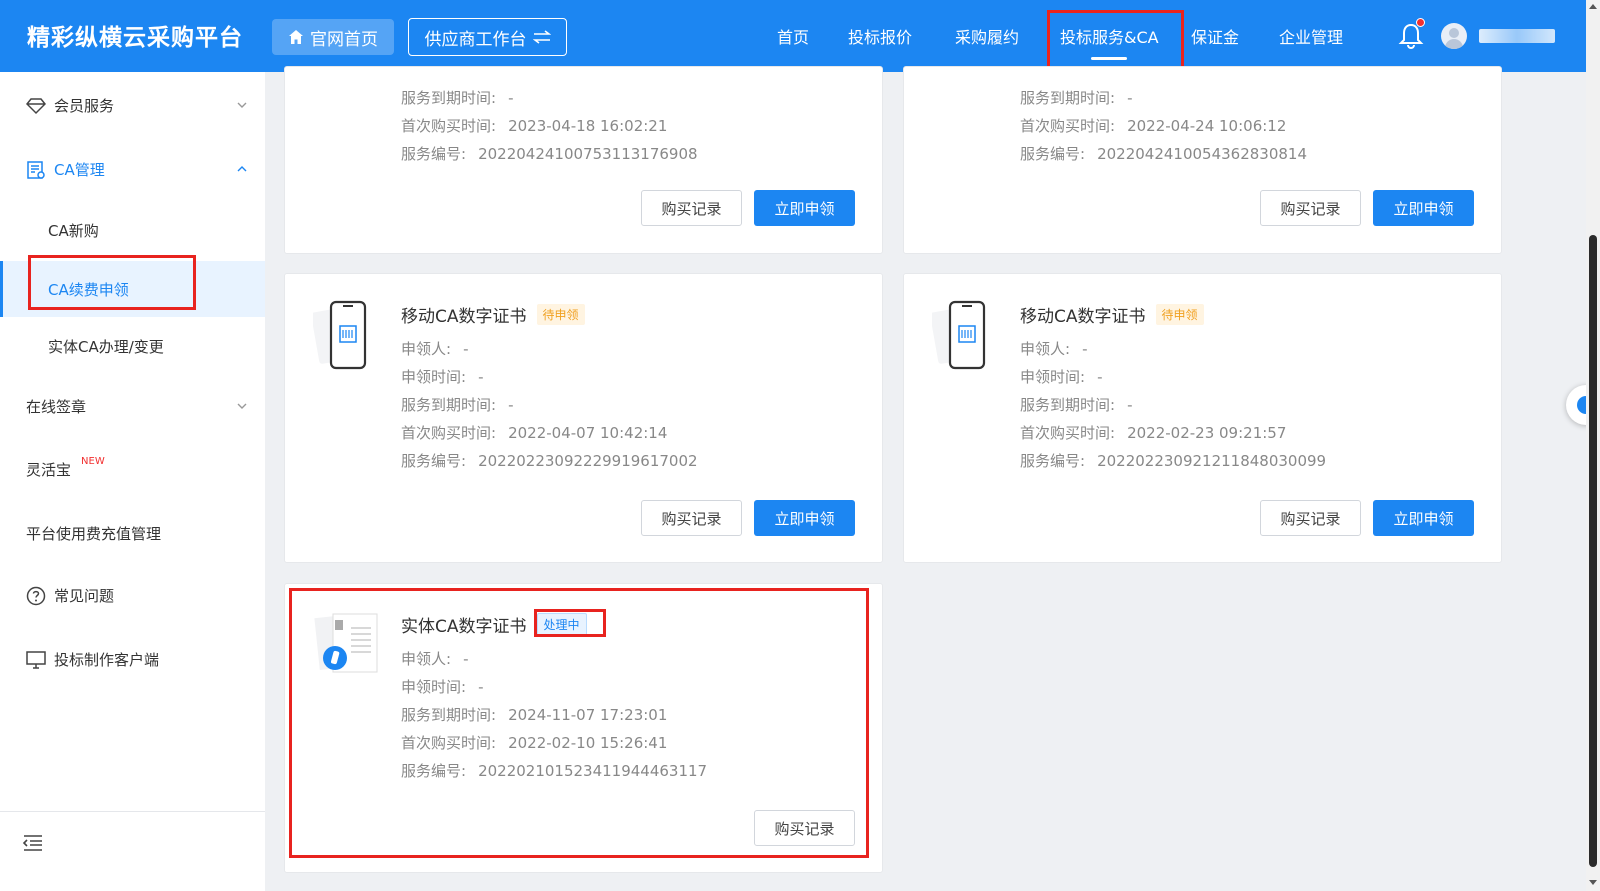 The width and height of the screenshot is (1600, 891). What do you see at coordinates (534, 126) in the screenshot?
I see `first-buy-row: 首次购买时间: 2023-04-18 16:02:21` at bounding box center [534, 126].